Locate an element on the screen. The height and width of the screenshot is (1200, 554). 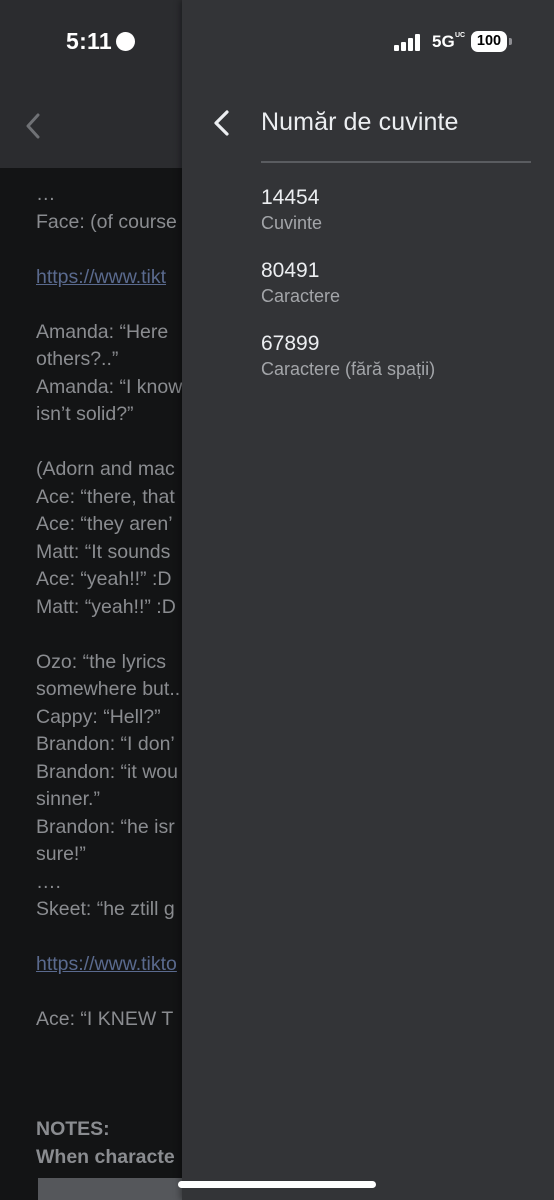
back-chevron-icon is located at coordinates (222, 123).